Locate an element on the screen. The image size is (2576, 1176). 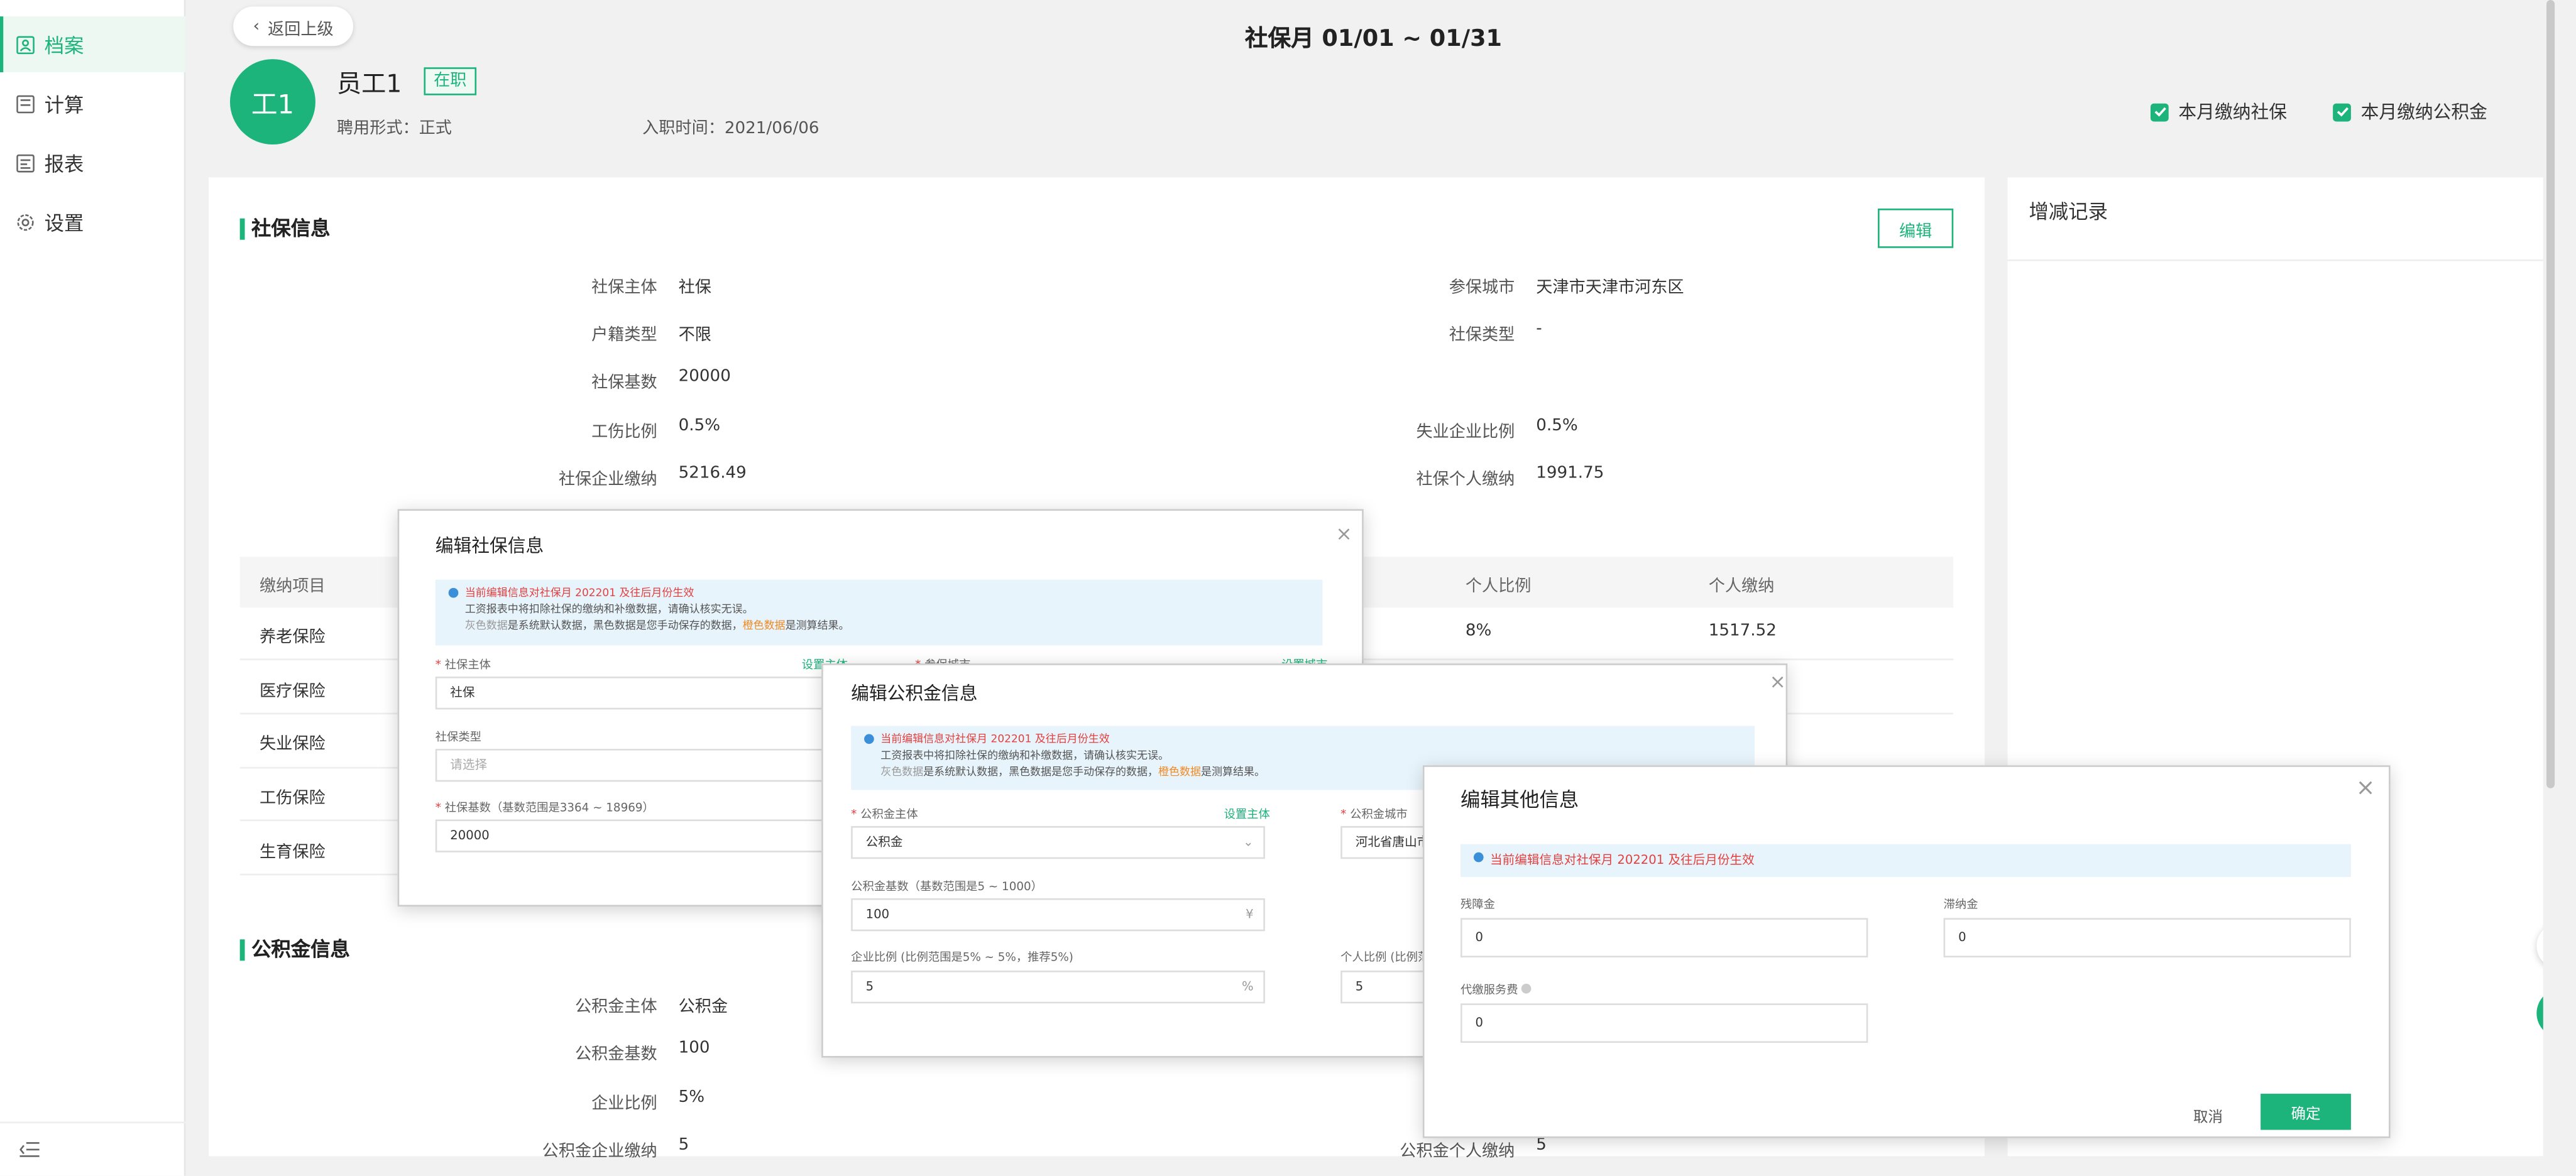
field-label: 社保类型 is located at coordinates (1482, 336).